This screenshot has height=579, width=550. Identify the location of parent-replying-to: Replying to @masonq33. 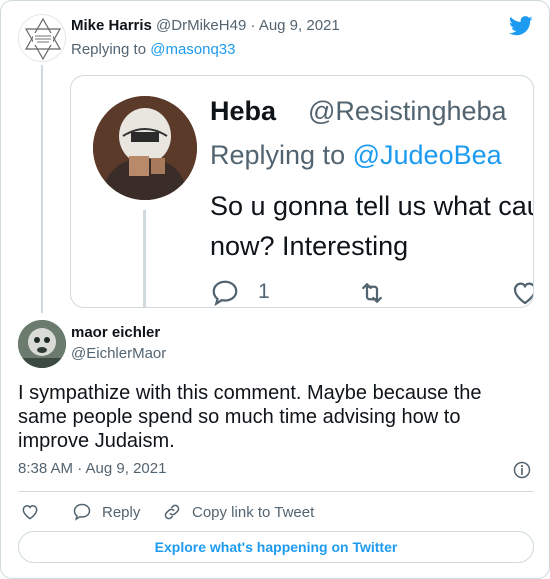
(153, 49).